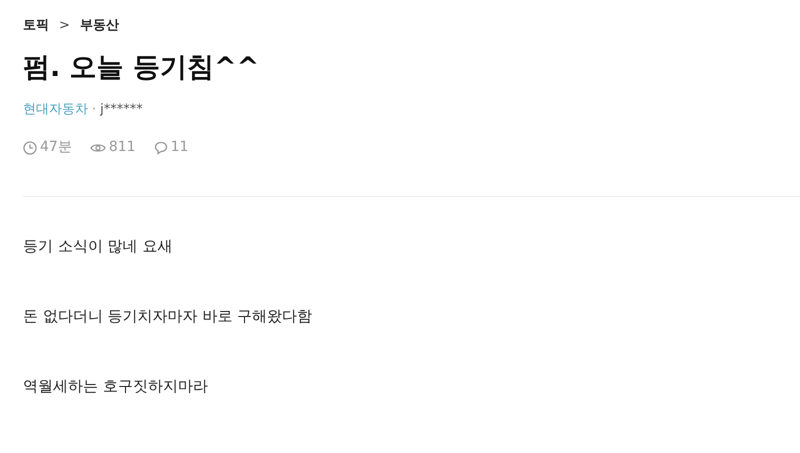  Describe the element at coordinates (98, 148) in the screenshot. I see `eye-icon` at that location.